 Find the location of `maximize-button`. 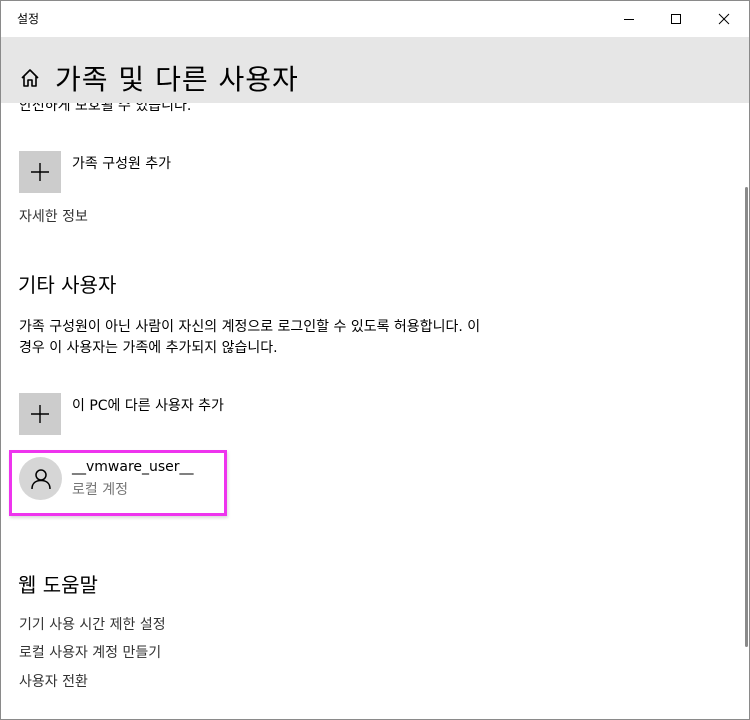

maximize-button is located at coordinates (676, 19).